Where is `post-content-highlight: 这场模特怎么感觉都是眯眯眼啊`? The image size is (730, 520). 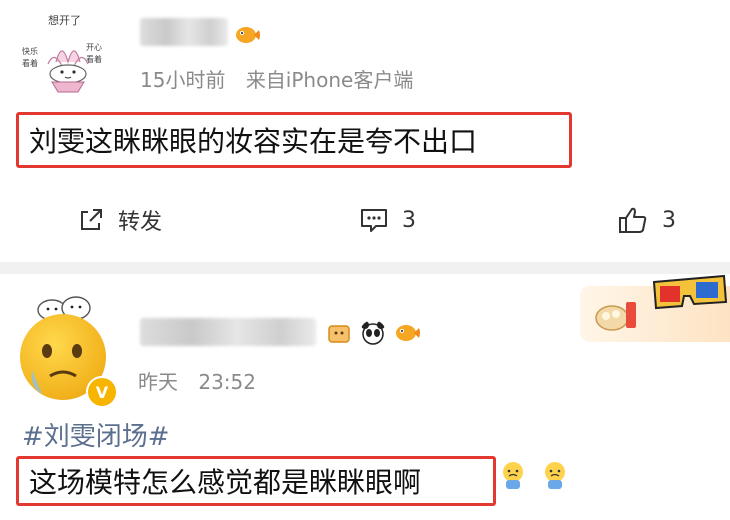
post-content-highlight: 这场模特怎么感觉都是眯眯眼啊 is located at coordinates (256, 481).